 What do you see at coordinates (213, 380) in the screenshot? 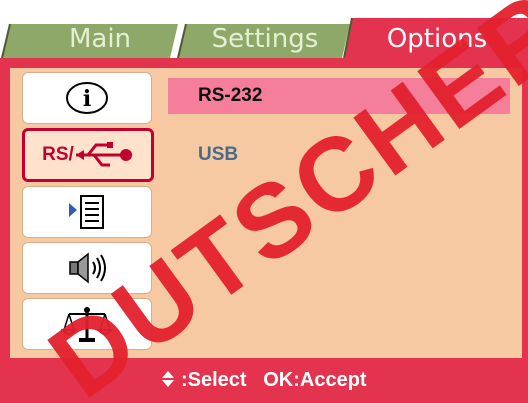
I see `select-hint: :Select` at bounding box center [213, 380].